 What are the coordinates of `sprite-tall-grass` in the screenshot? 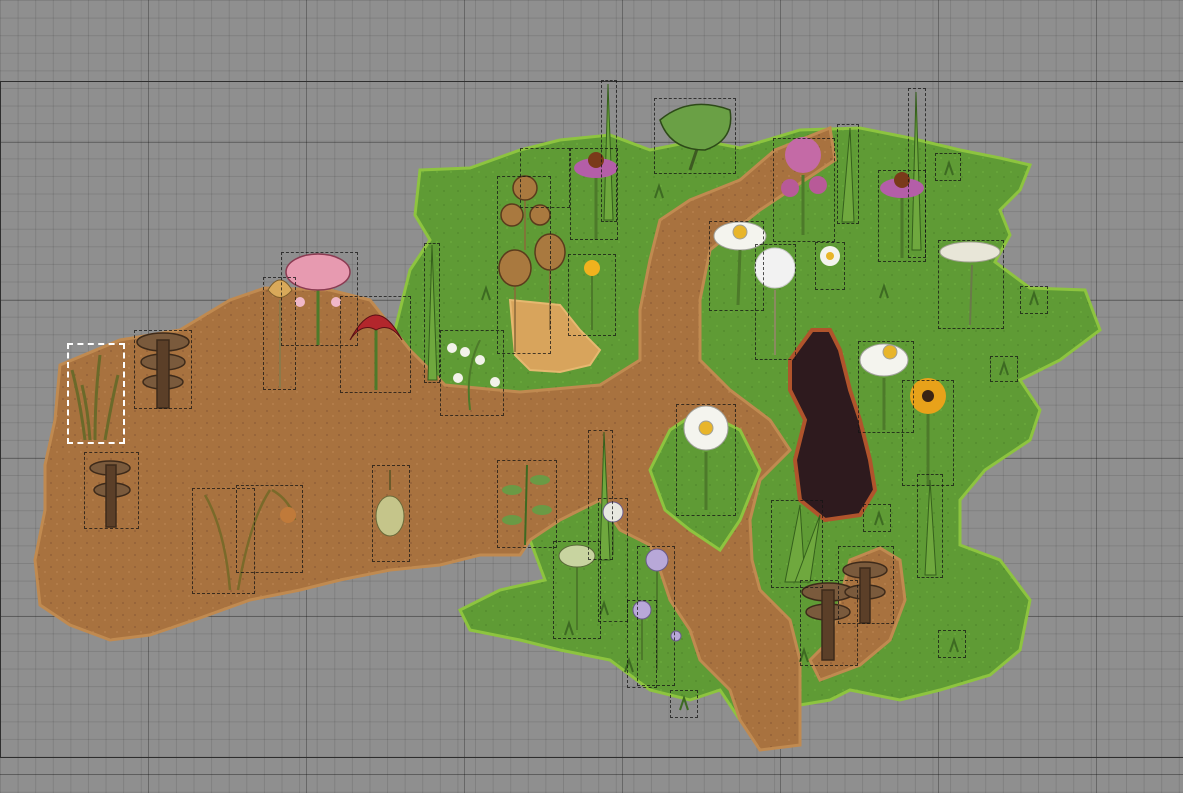 It's located at (432, 313).